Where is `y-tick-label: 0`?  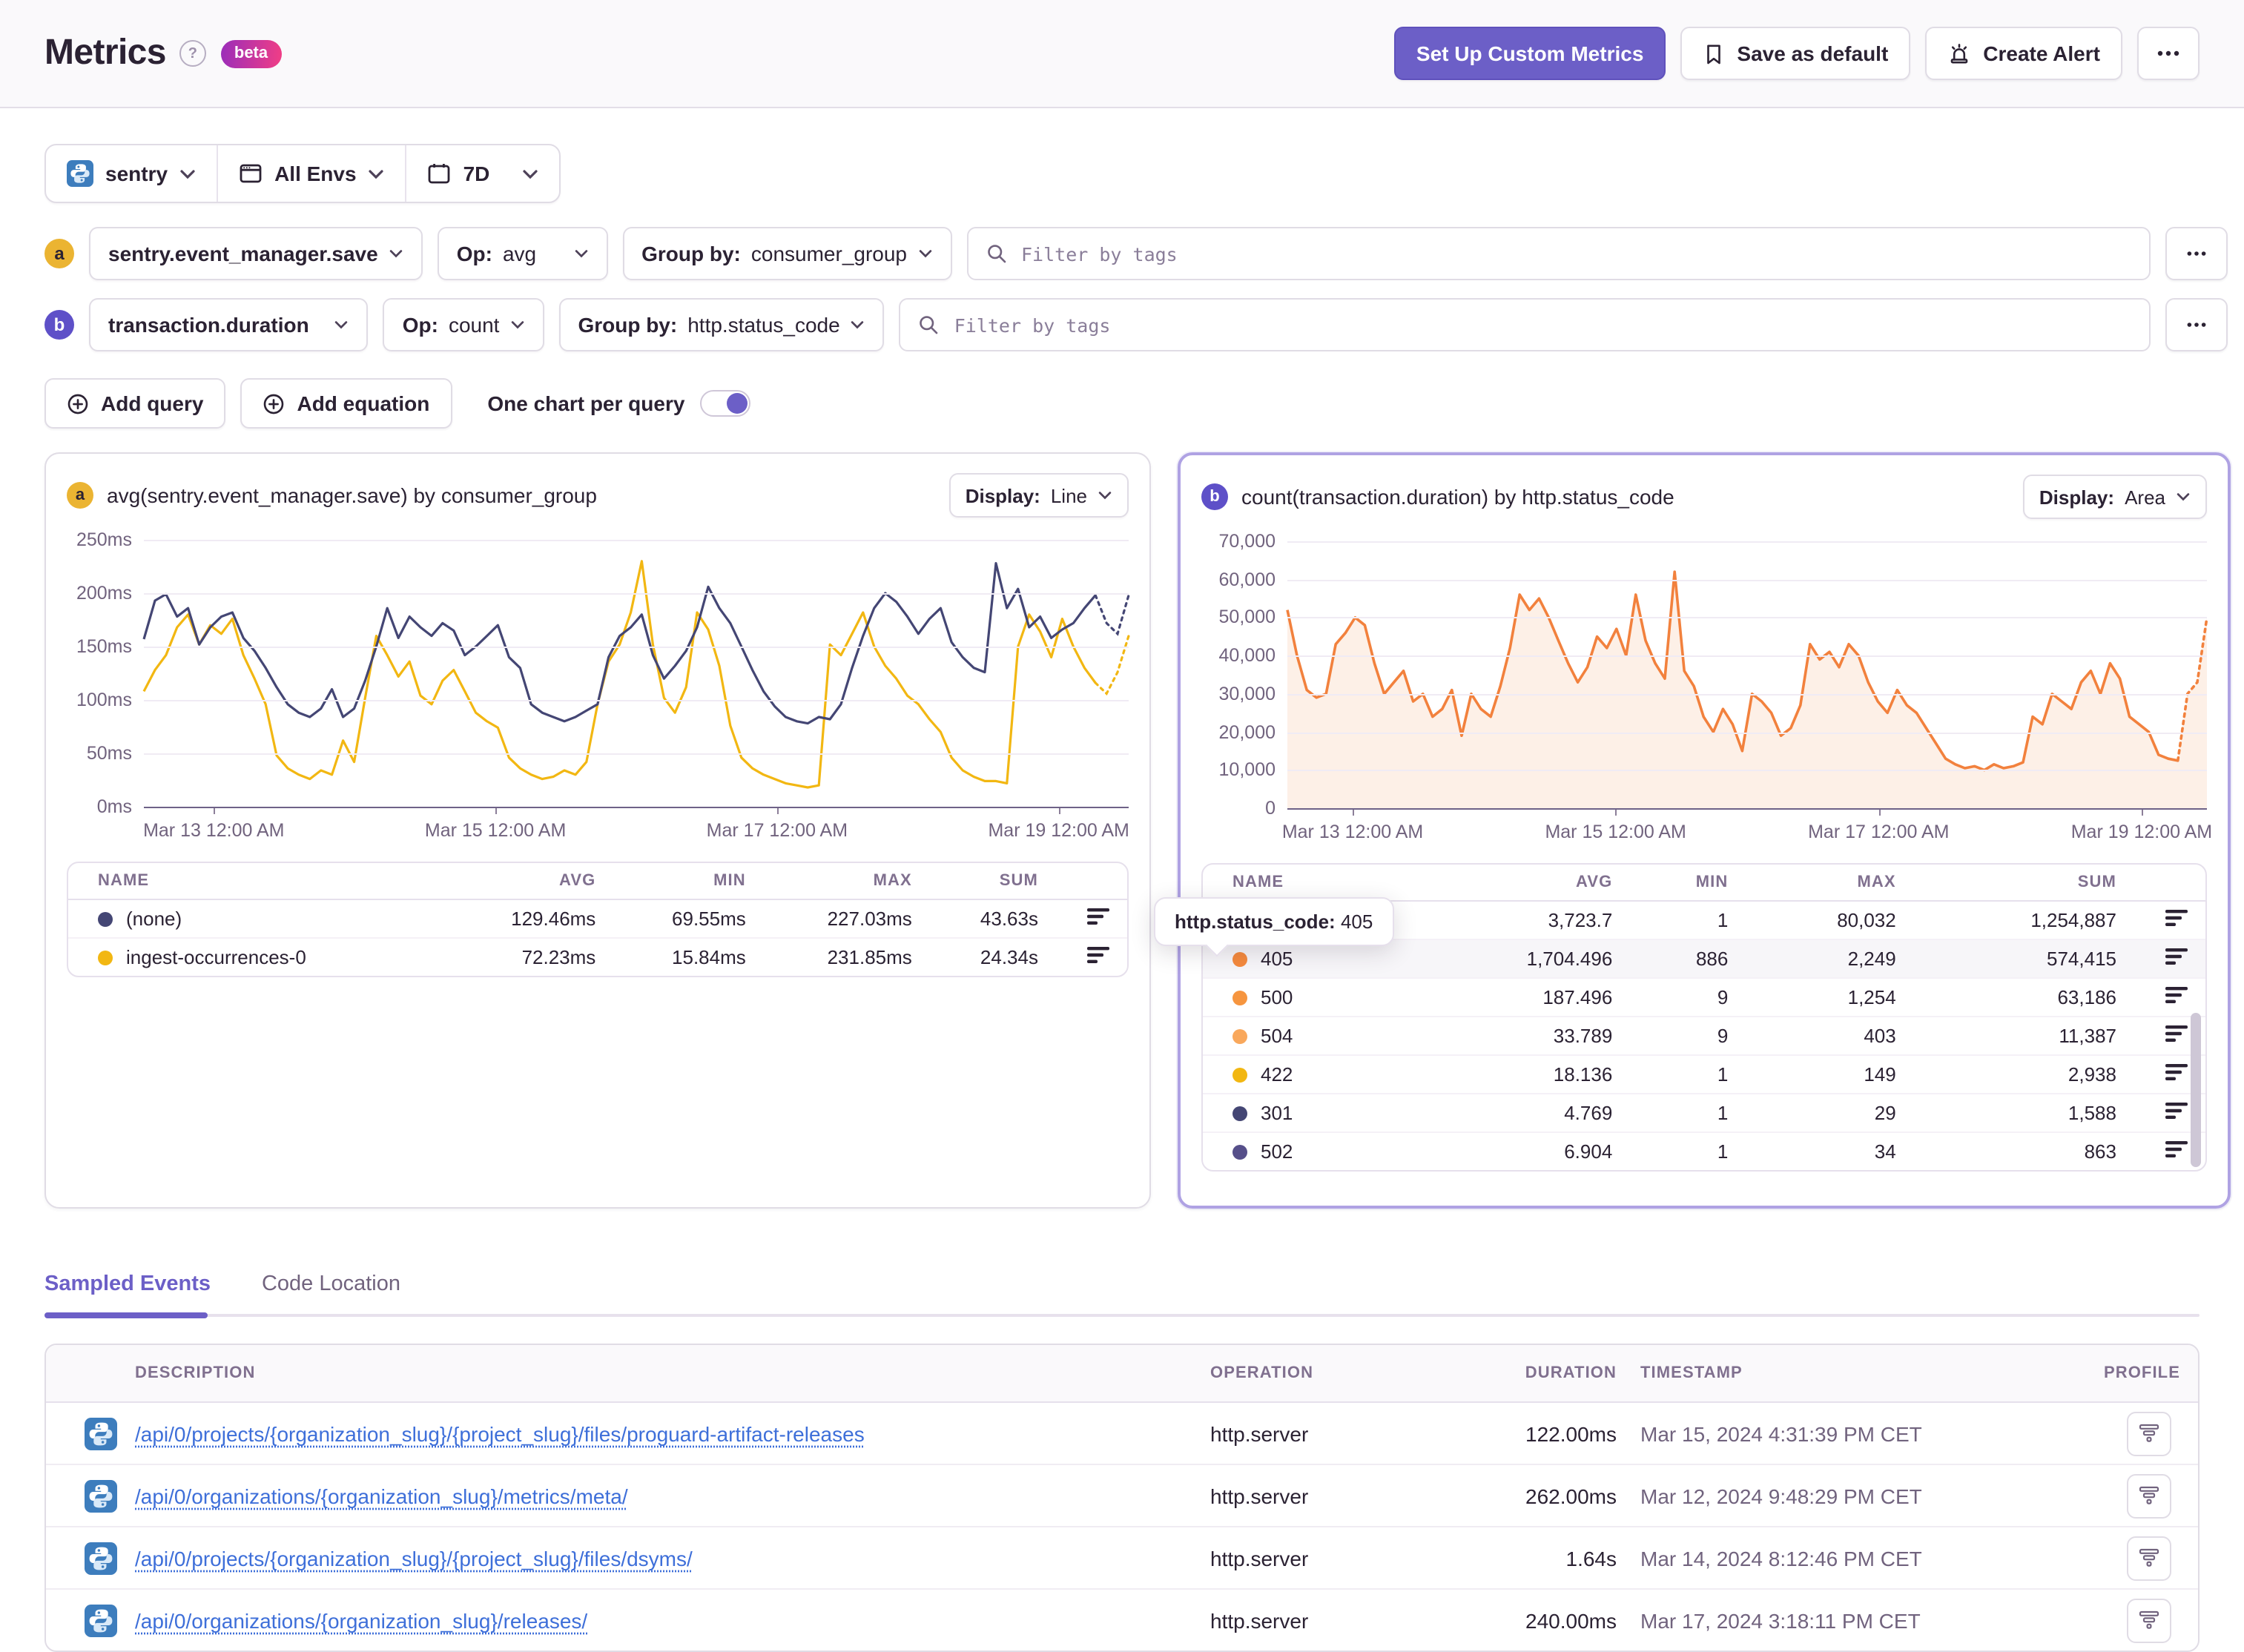 y-tick-label: 0 is located at coordinates (1270, 808).